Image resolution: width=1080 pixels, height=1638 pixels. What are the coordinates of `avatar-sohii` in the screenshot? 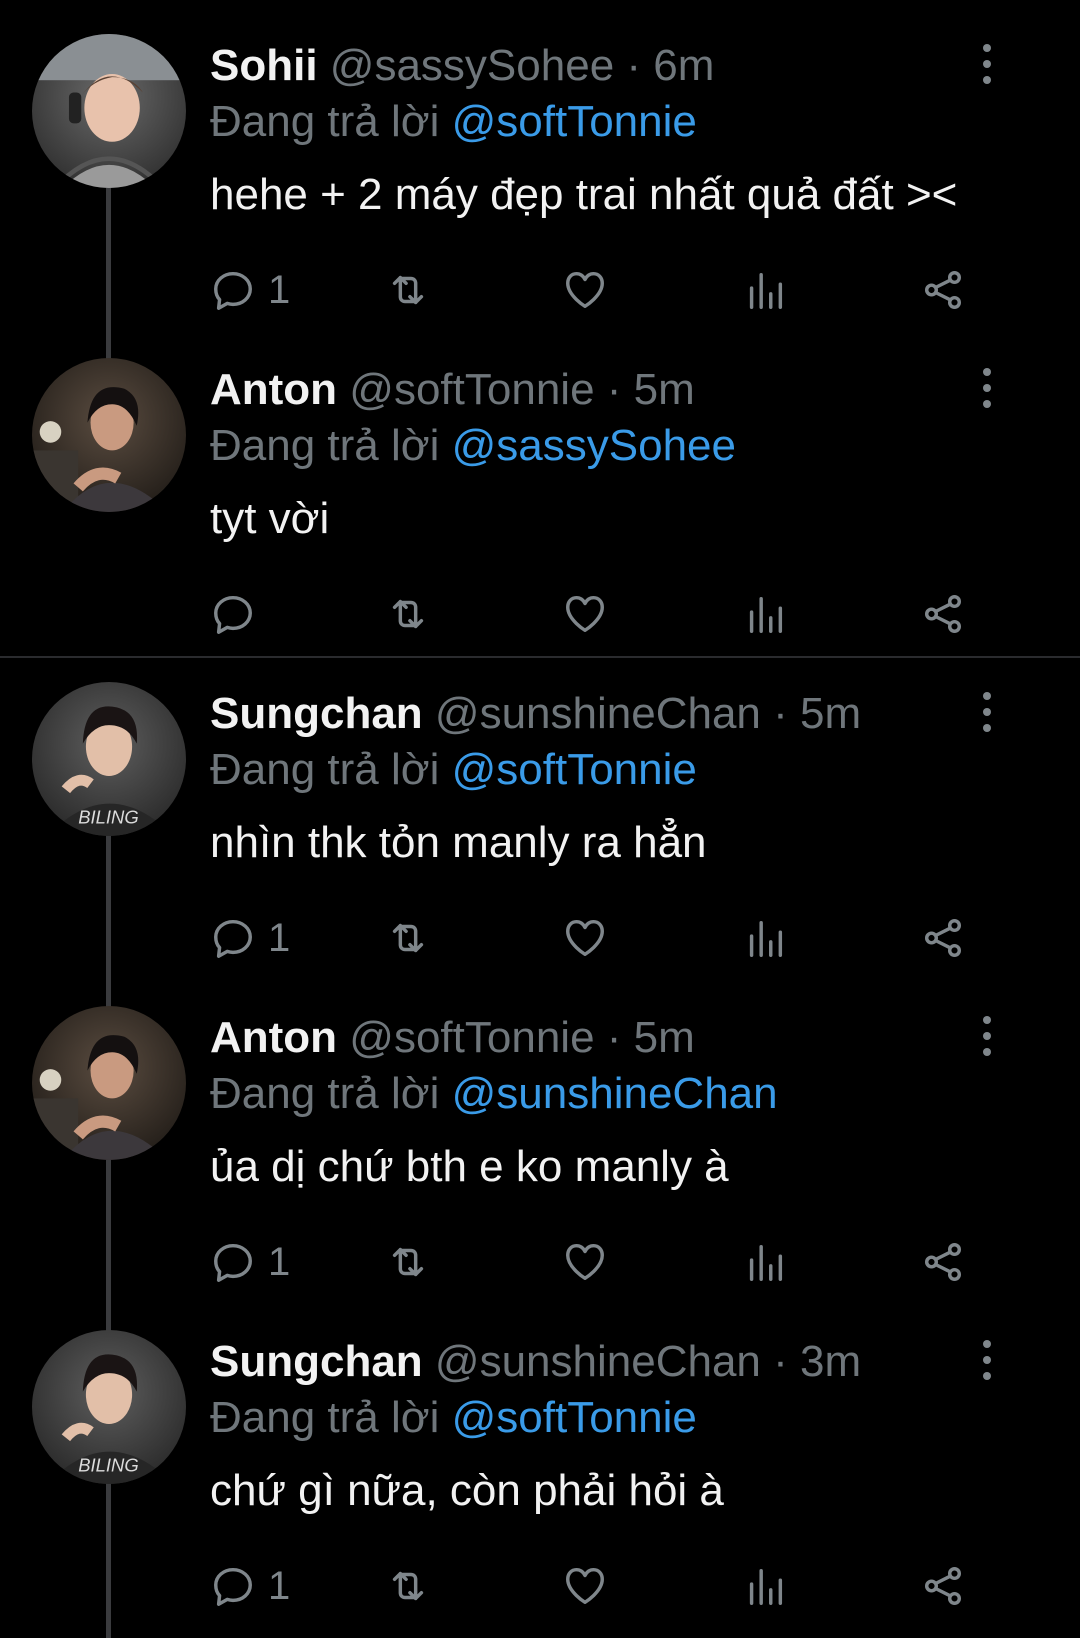 It's located at (109, 111).